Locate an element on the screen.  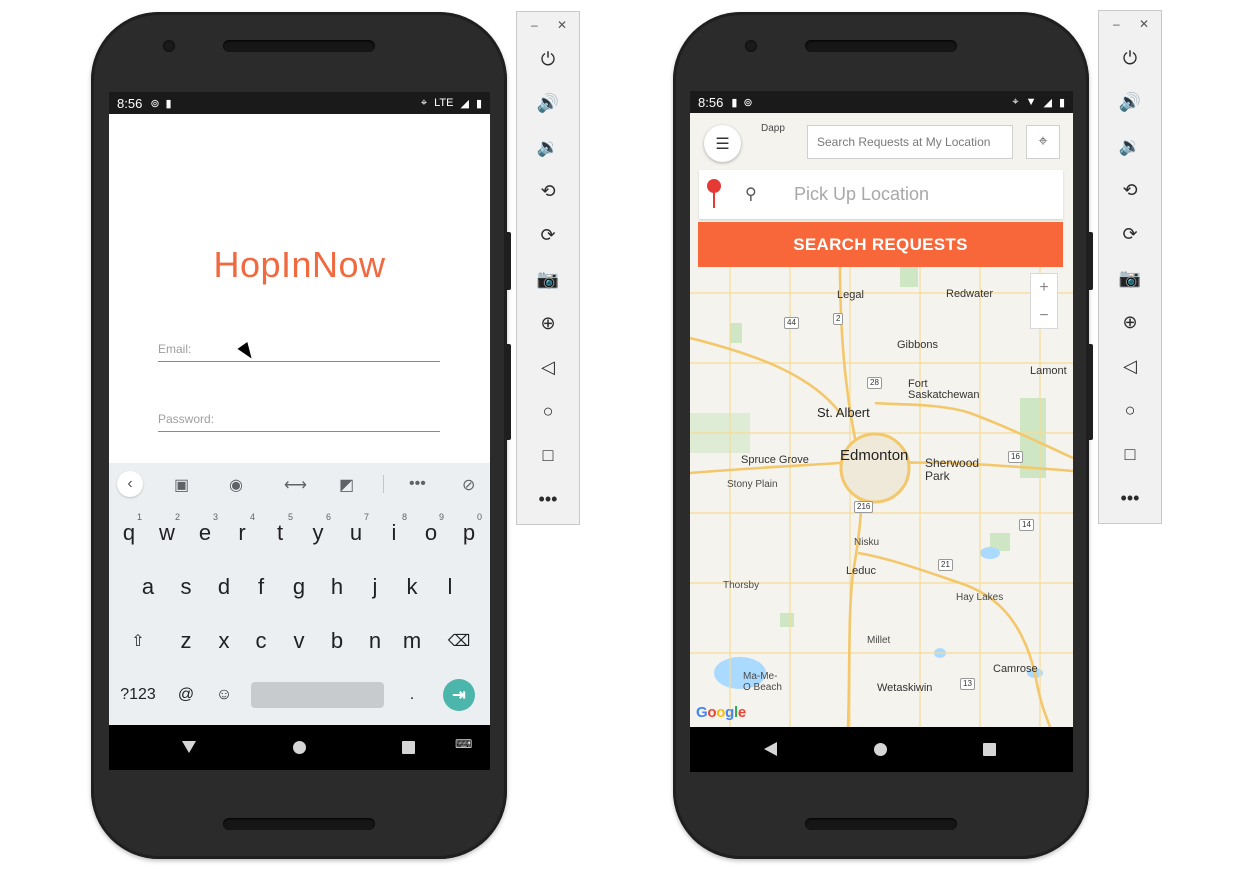
emulator-toolbar-right: – ✕ ⏻ 🔊 🔉 ⟲ ⟳ 📷 ⊕ ◁ ○ □ ••• is located at coordinates (1130, 267).